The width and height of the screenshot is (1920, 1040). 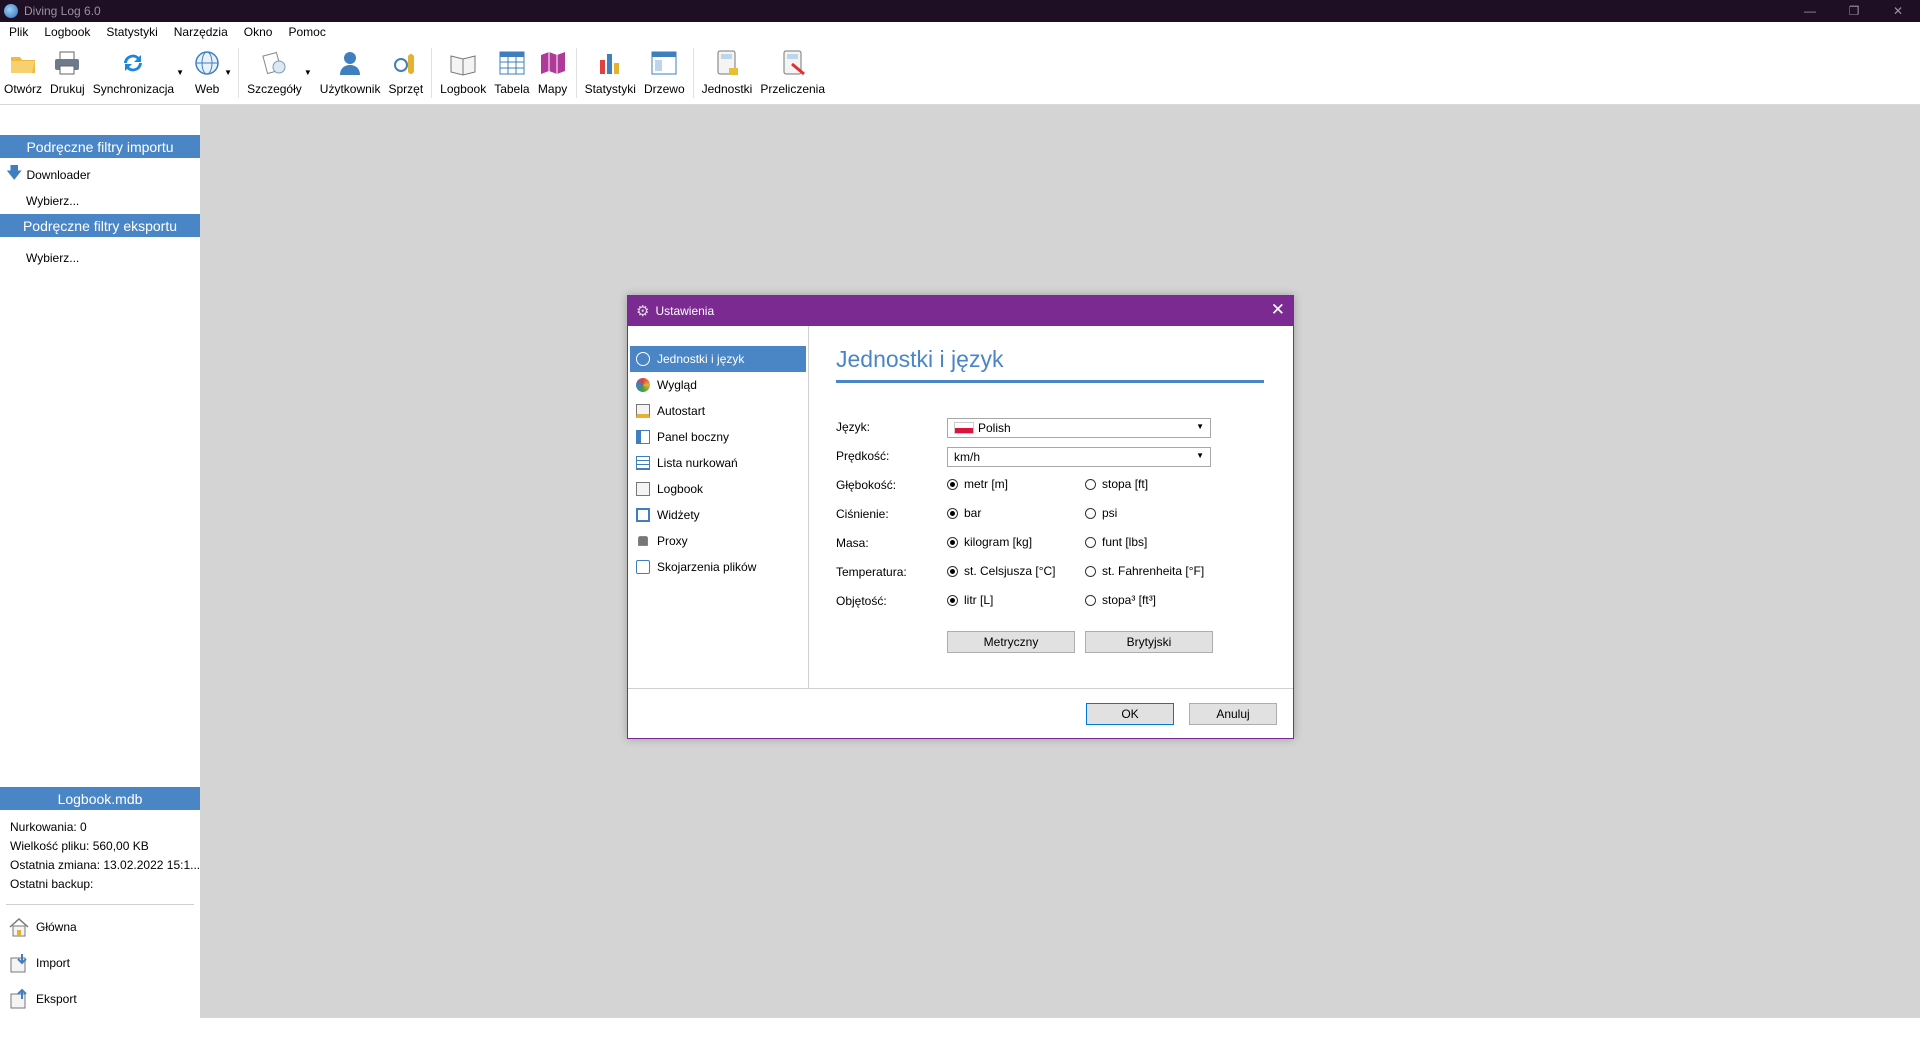 I want to click on language-select: Polish ▼, so click(x=1079, y=428).